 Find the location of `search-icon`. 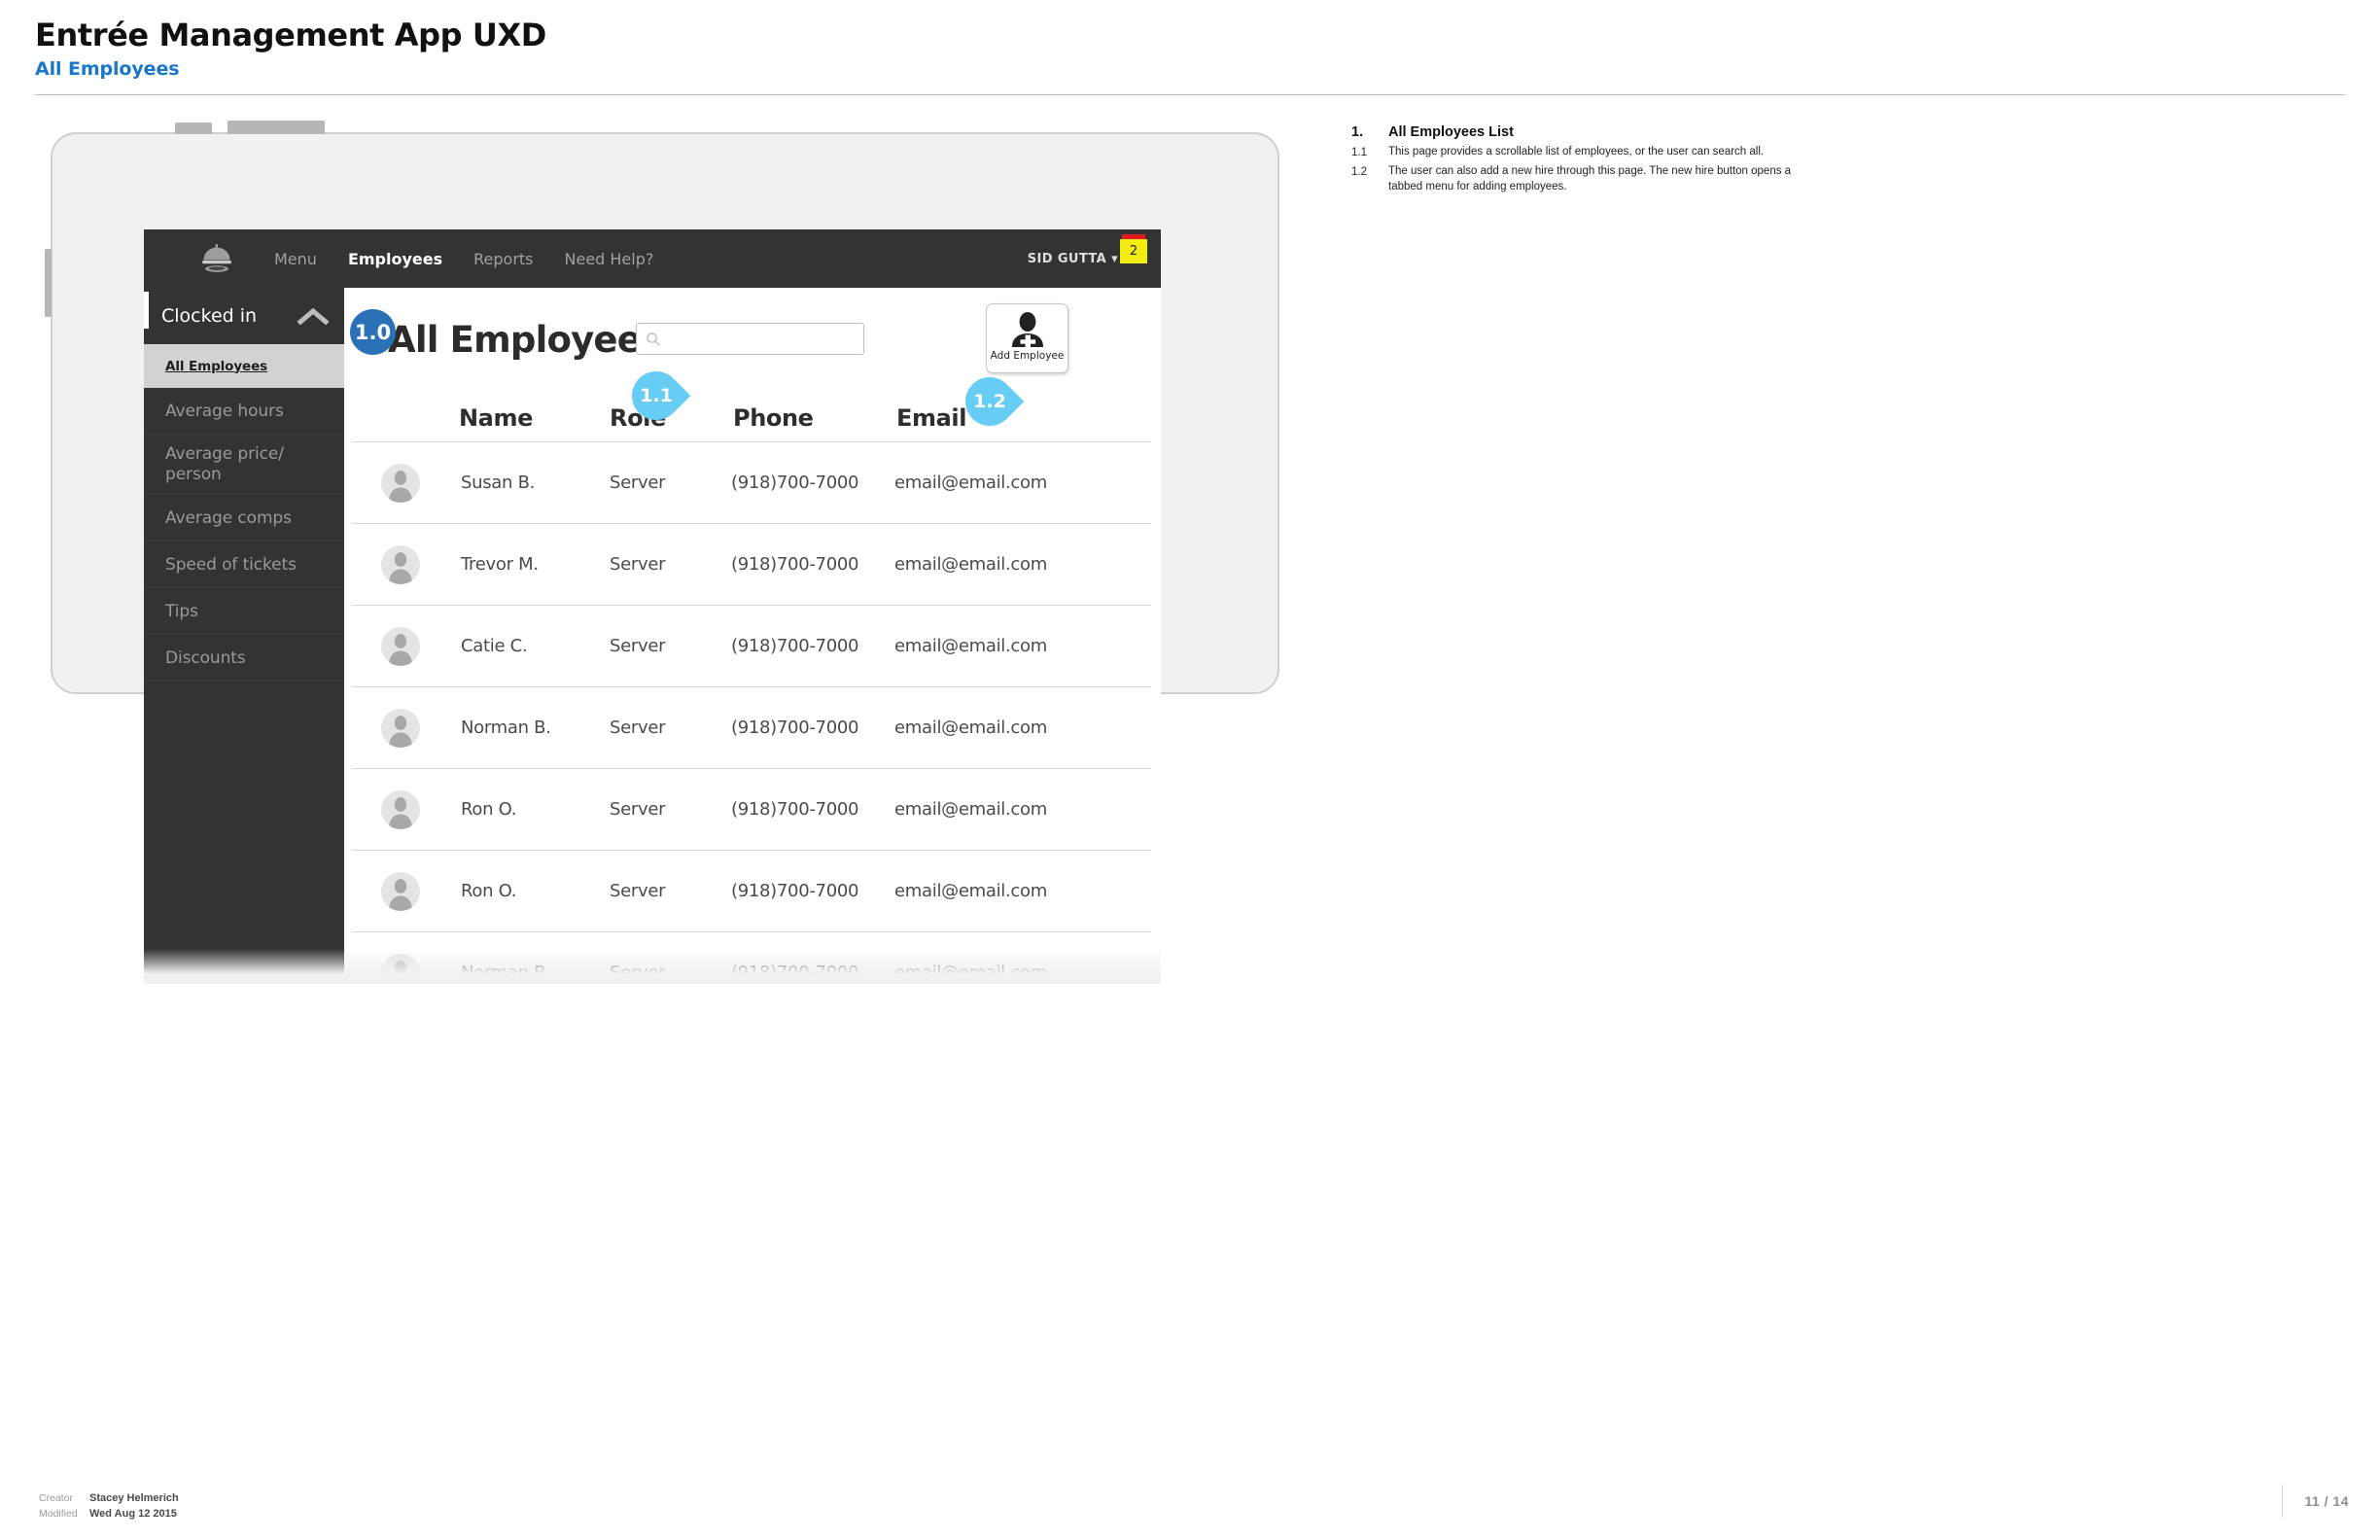

search-icon is located at coordinates (653, 339).